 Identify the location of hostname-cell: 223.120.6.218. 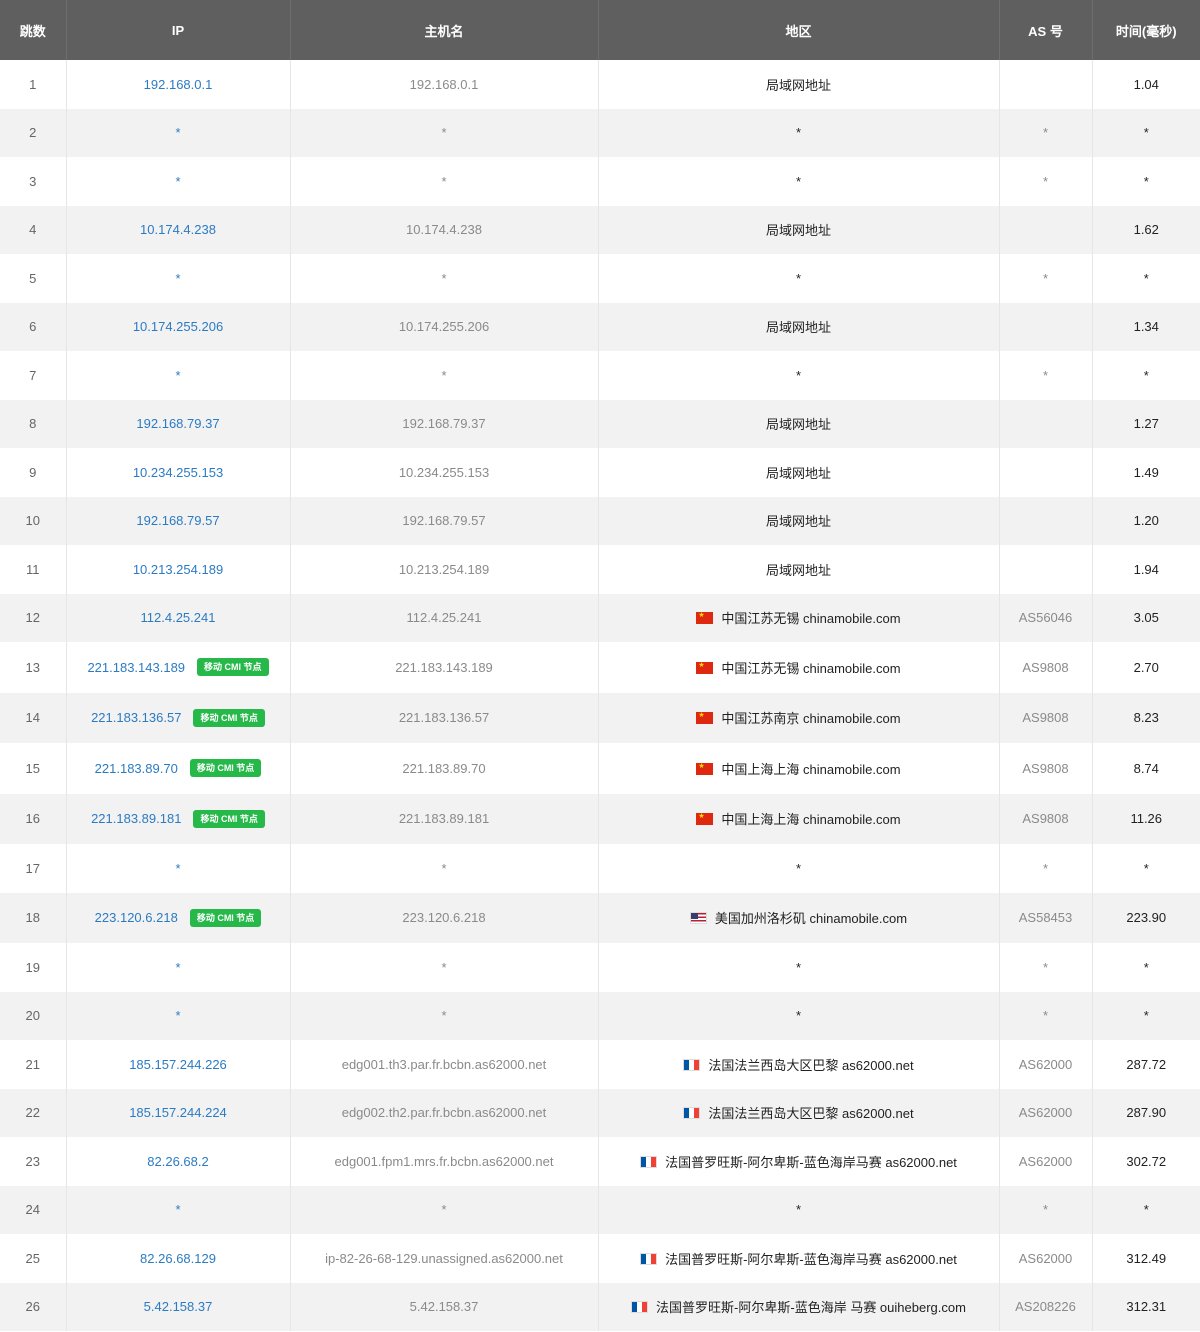
(444, 917).